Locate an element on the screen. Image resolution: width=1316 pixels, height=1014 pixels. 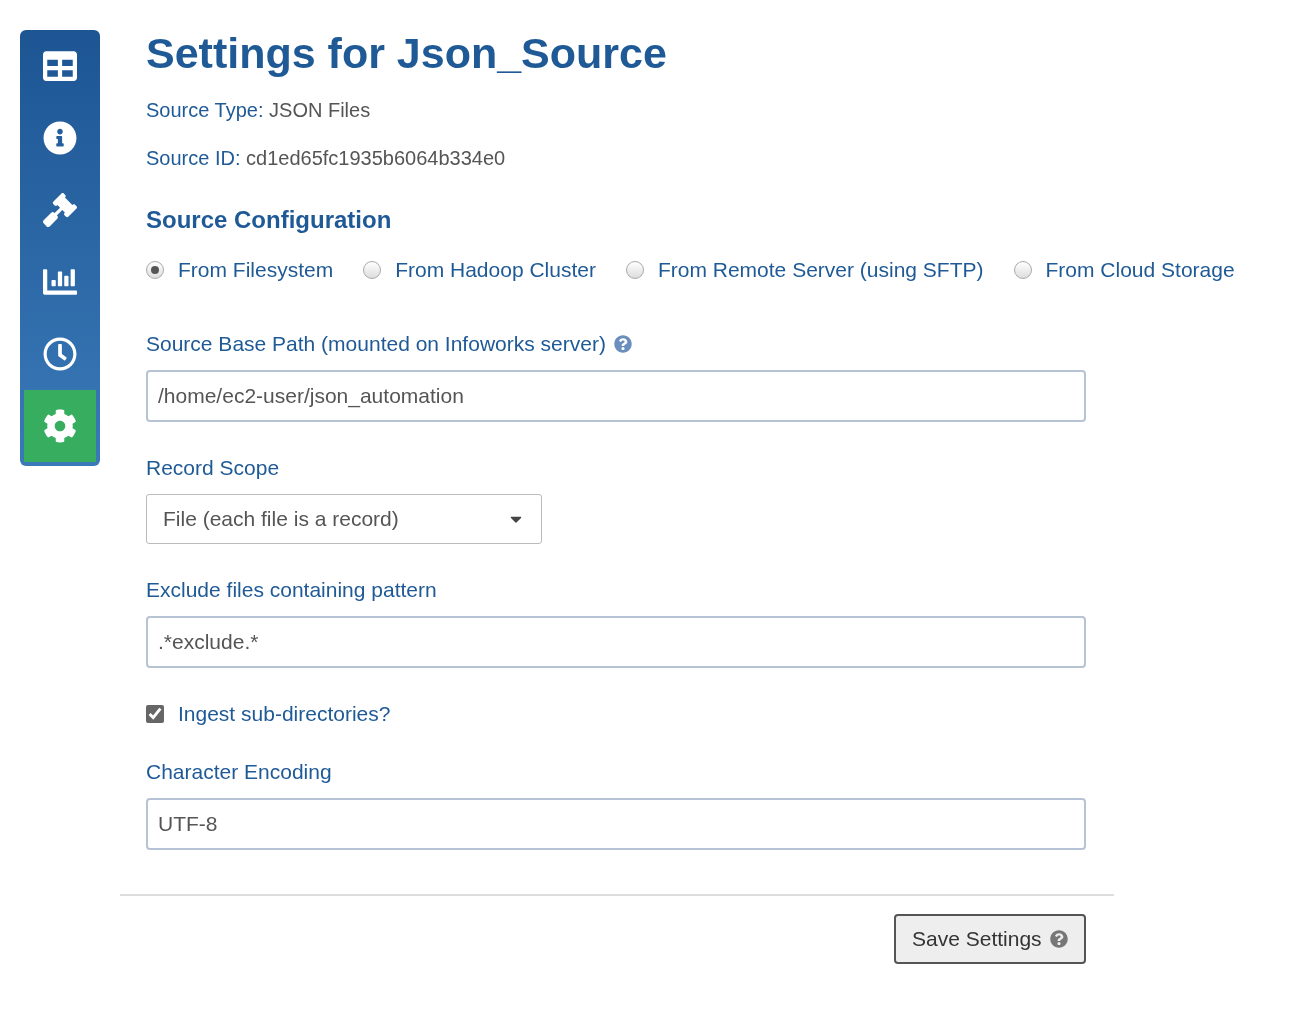
table-icon is located at coordinates (60, 66).